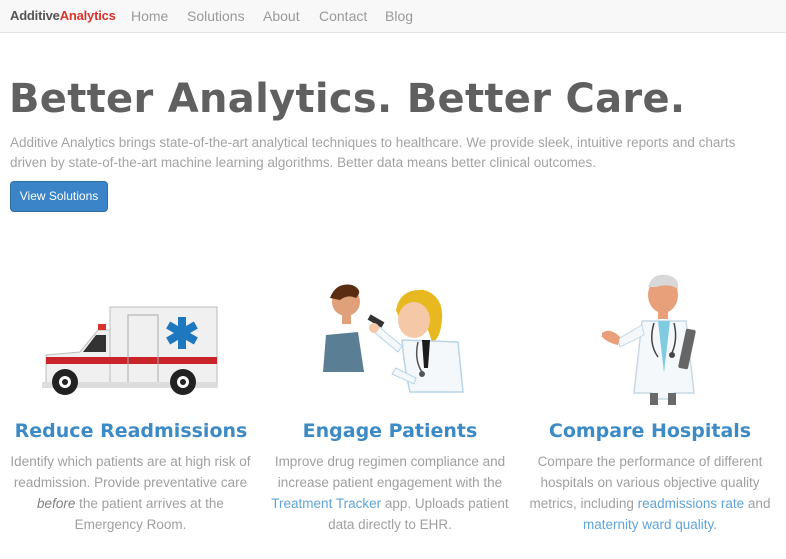 This screenshot has width=786, height=559. I want to click on feature-text-part: ., so click(715, 524).